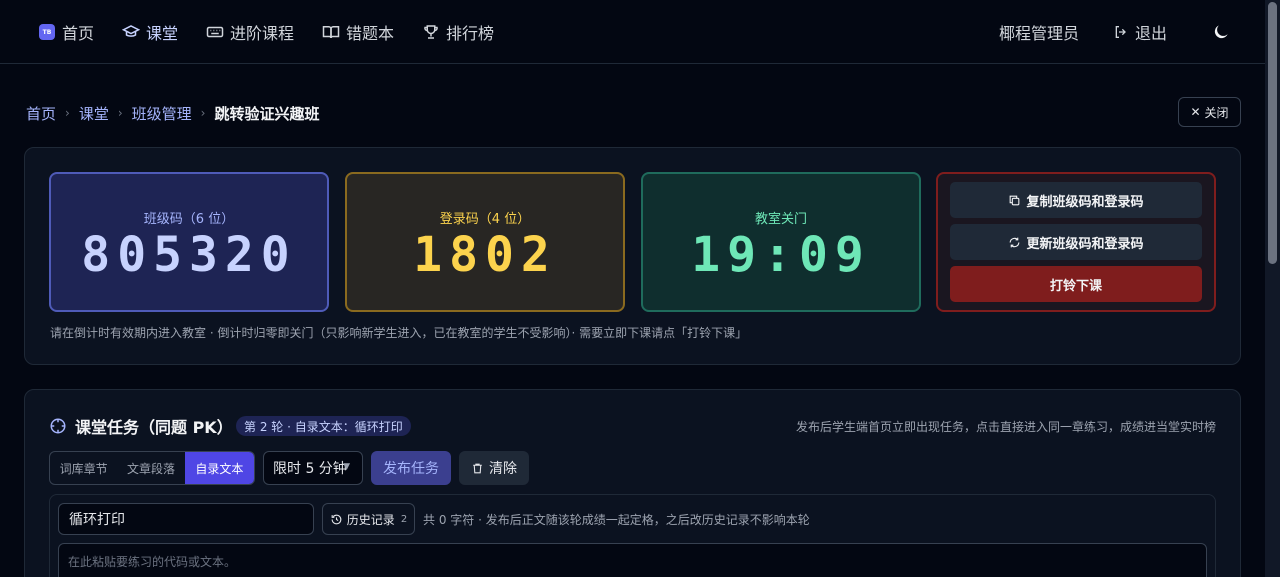  What do you see at coordinates (781, 255) in the screenshot?
I see `closing-time-value: 19:09` at bounding box center [781, 255].